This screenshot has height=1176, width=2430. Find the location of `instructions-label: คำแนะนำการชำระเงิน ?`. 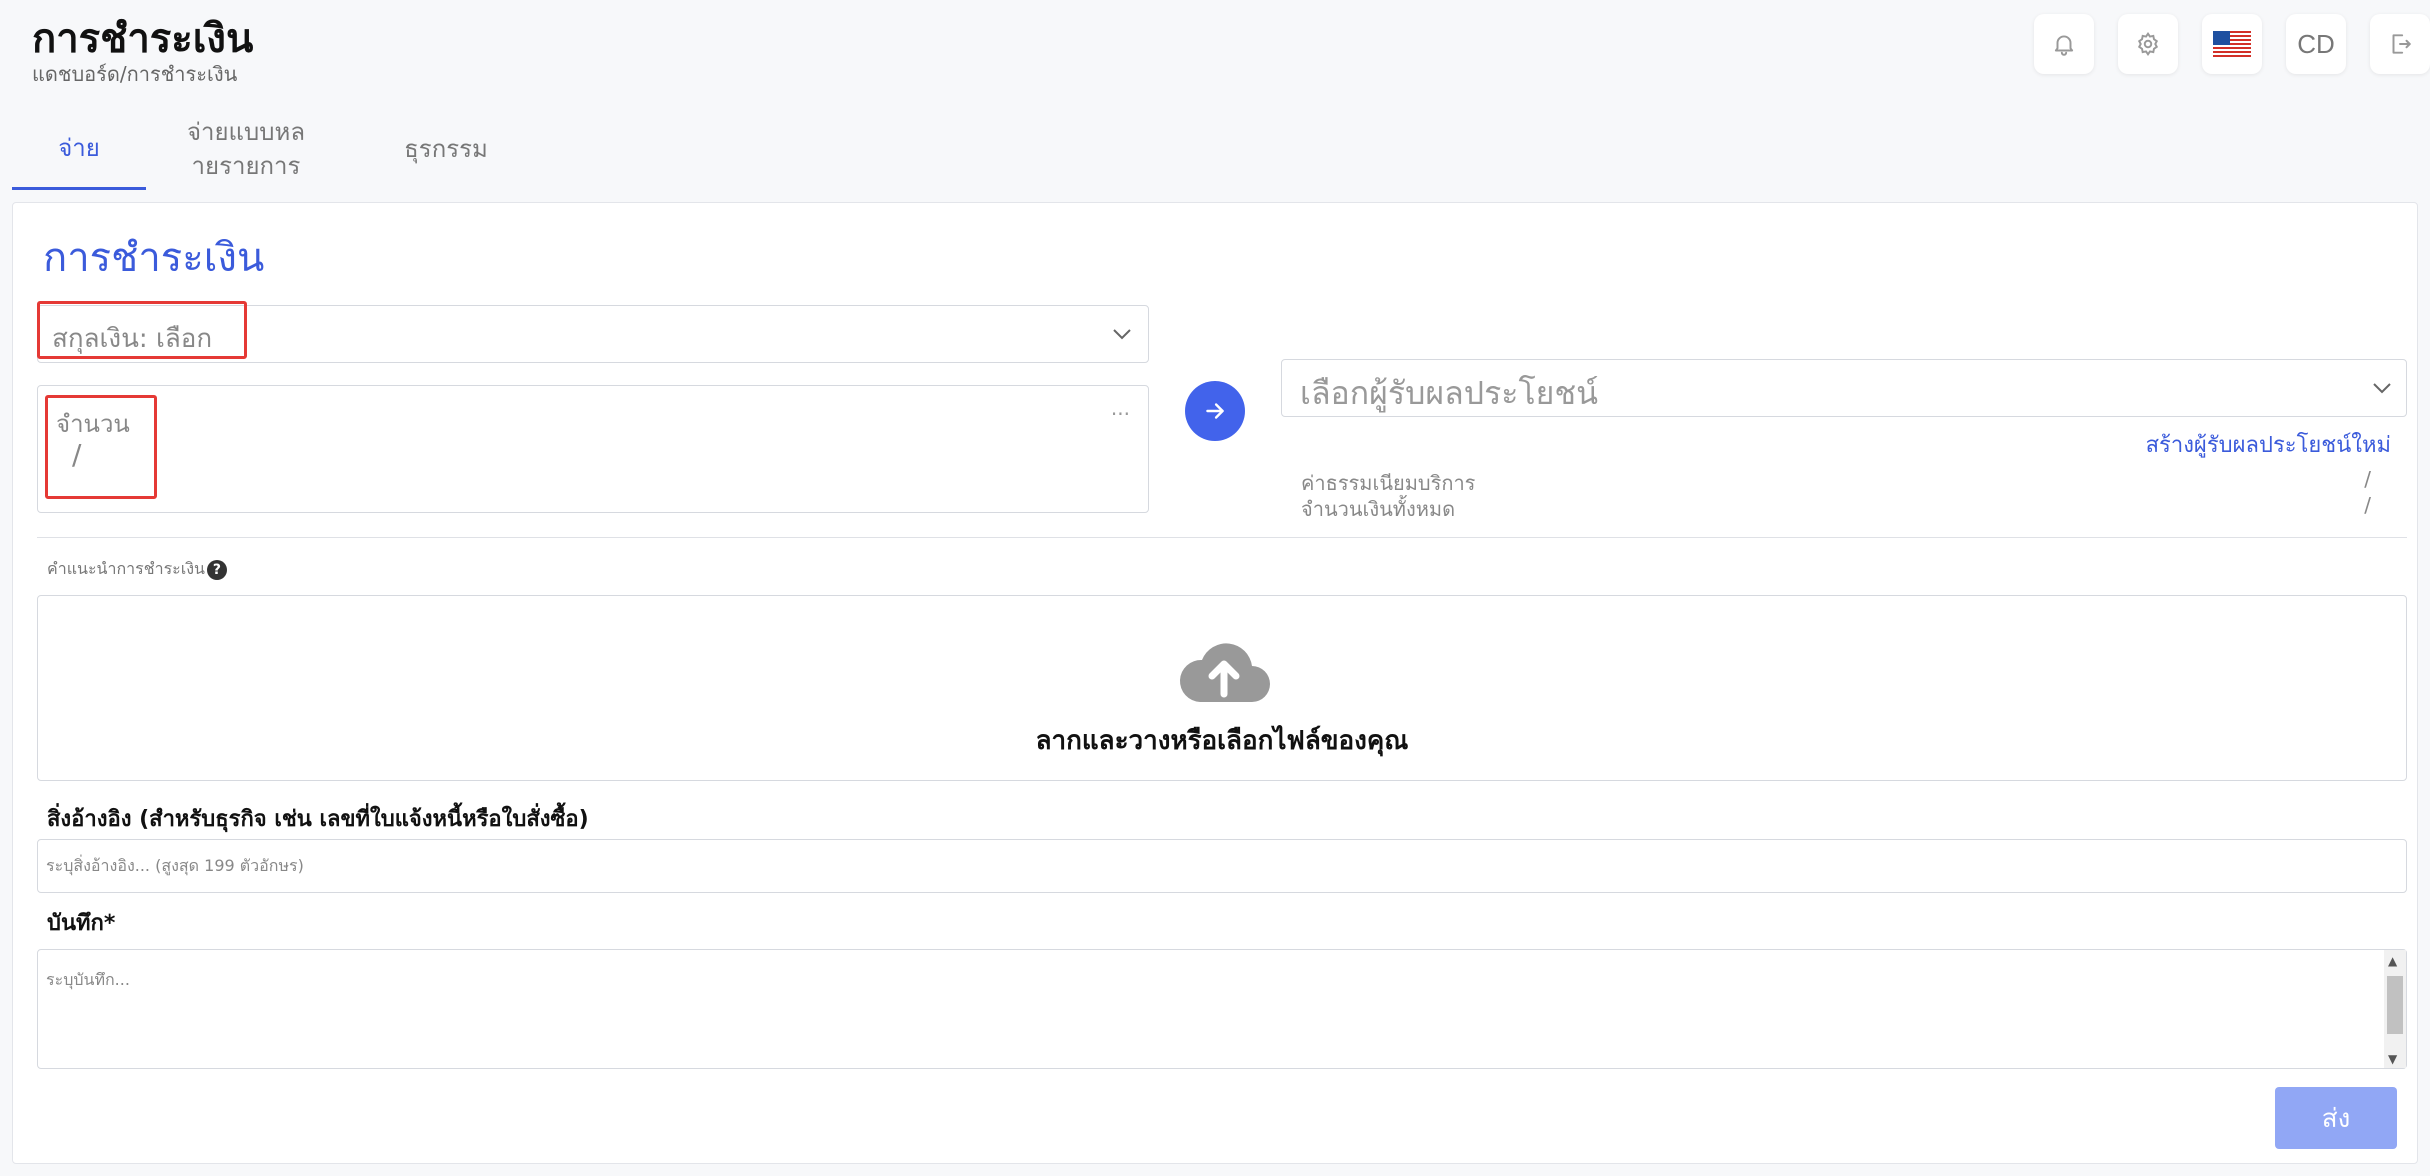

instructions-label: คำแนะนำการชำระเงิน ? is located at coordinates (137, 569).